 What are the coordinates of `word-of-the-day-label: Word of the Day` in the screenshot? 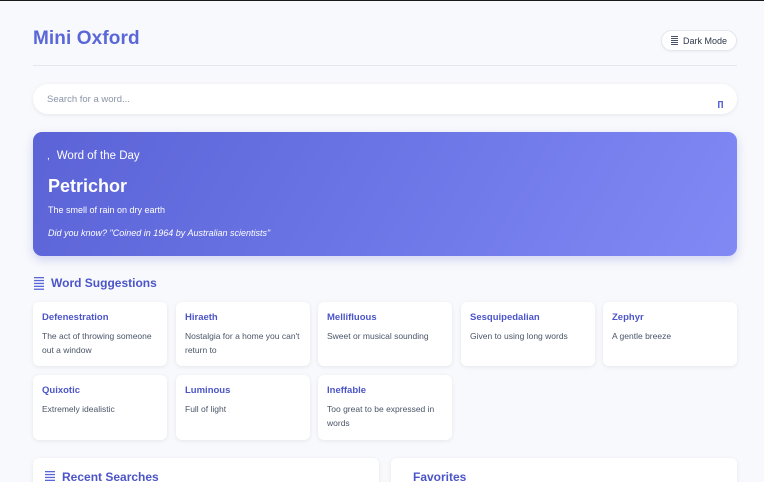 It's located at (98, 156).